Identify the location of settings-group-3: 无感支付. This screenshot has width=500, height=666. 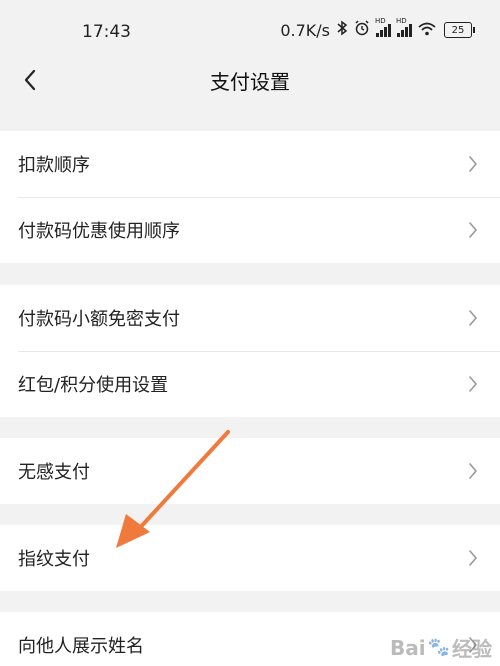
(250, 471).